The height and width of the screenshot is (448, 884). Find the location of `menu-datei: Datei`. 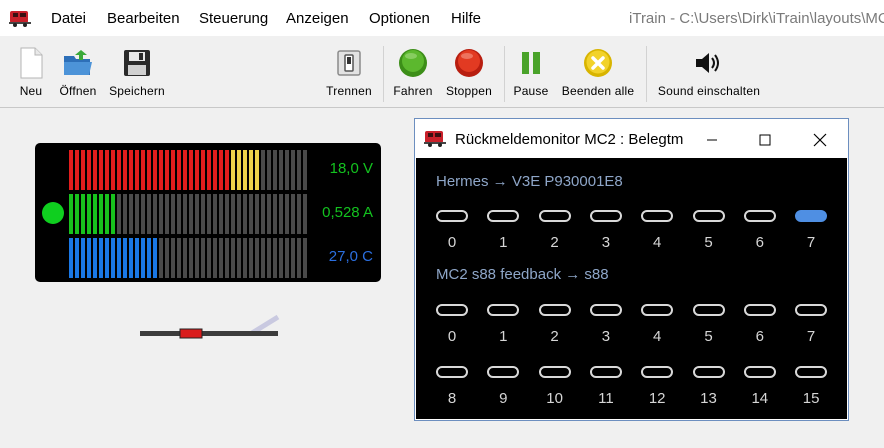

menu-datei: Datei is located at coordinates (68, 18).